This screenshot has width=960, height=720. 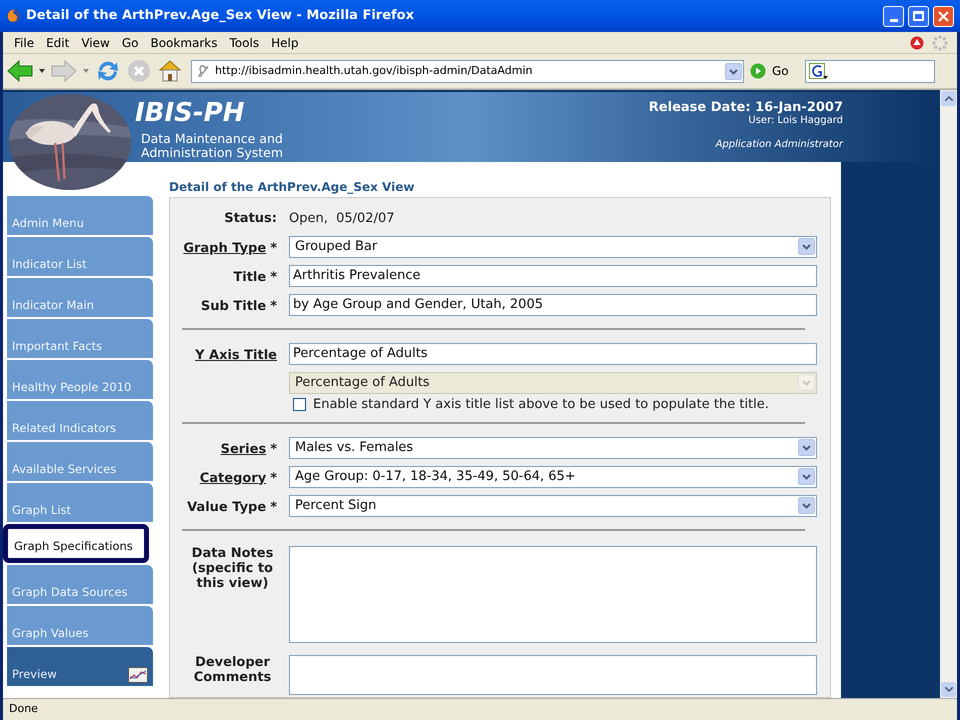 What do you see at coordinates (299, 405) in the screenshot?
I see `checkbox` at bounding box center [299, 405].